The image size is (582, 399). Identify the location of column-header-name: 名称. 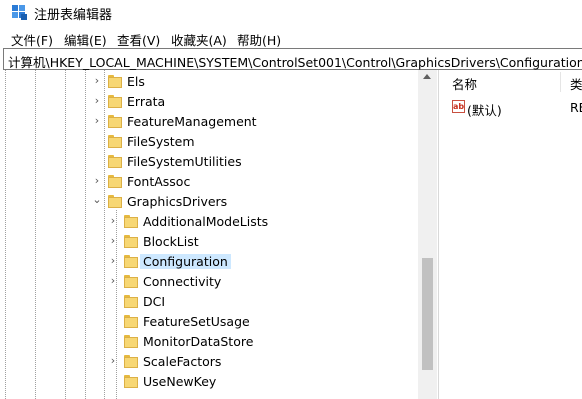
(464, 83).